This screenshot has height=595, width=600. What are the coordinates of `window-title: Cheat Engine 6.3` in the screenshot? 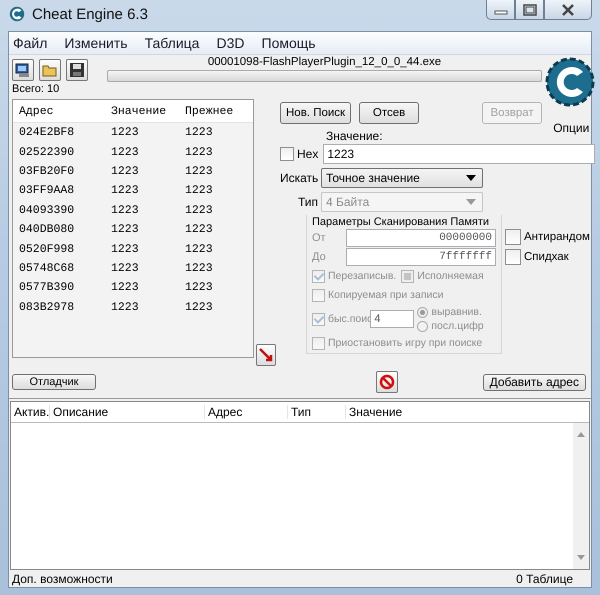 It's located at (90, 14).